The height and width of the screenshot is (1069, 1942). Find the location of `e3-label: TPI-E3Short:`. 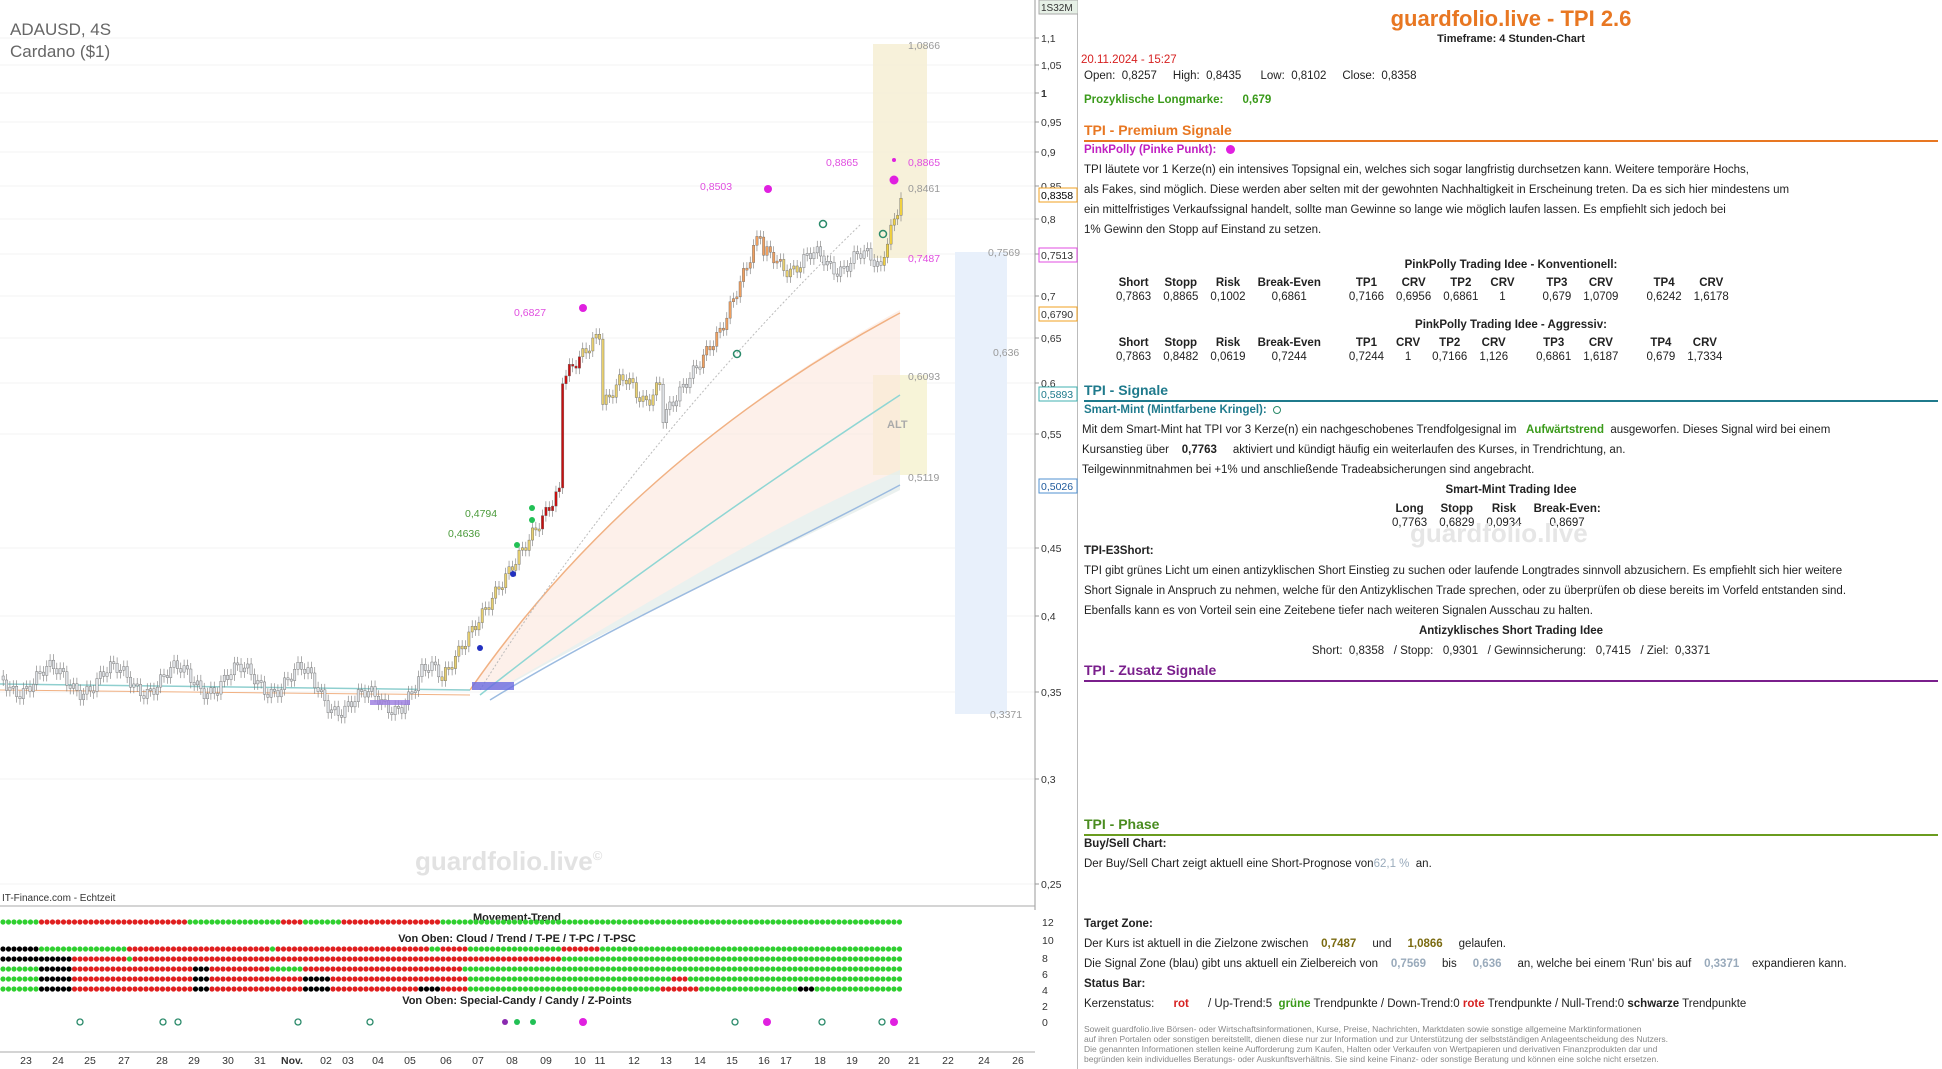

e3-label: TPI-E3Short: is located at coordinates (1119, 551).